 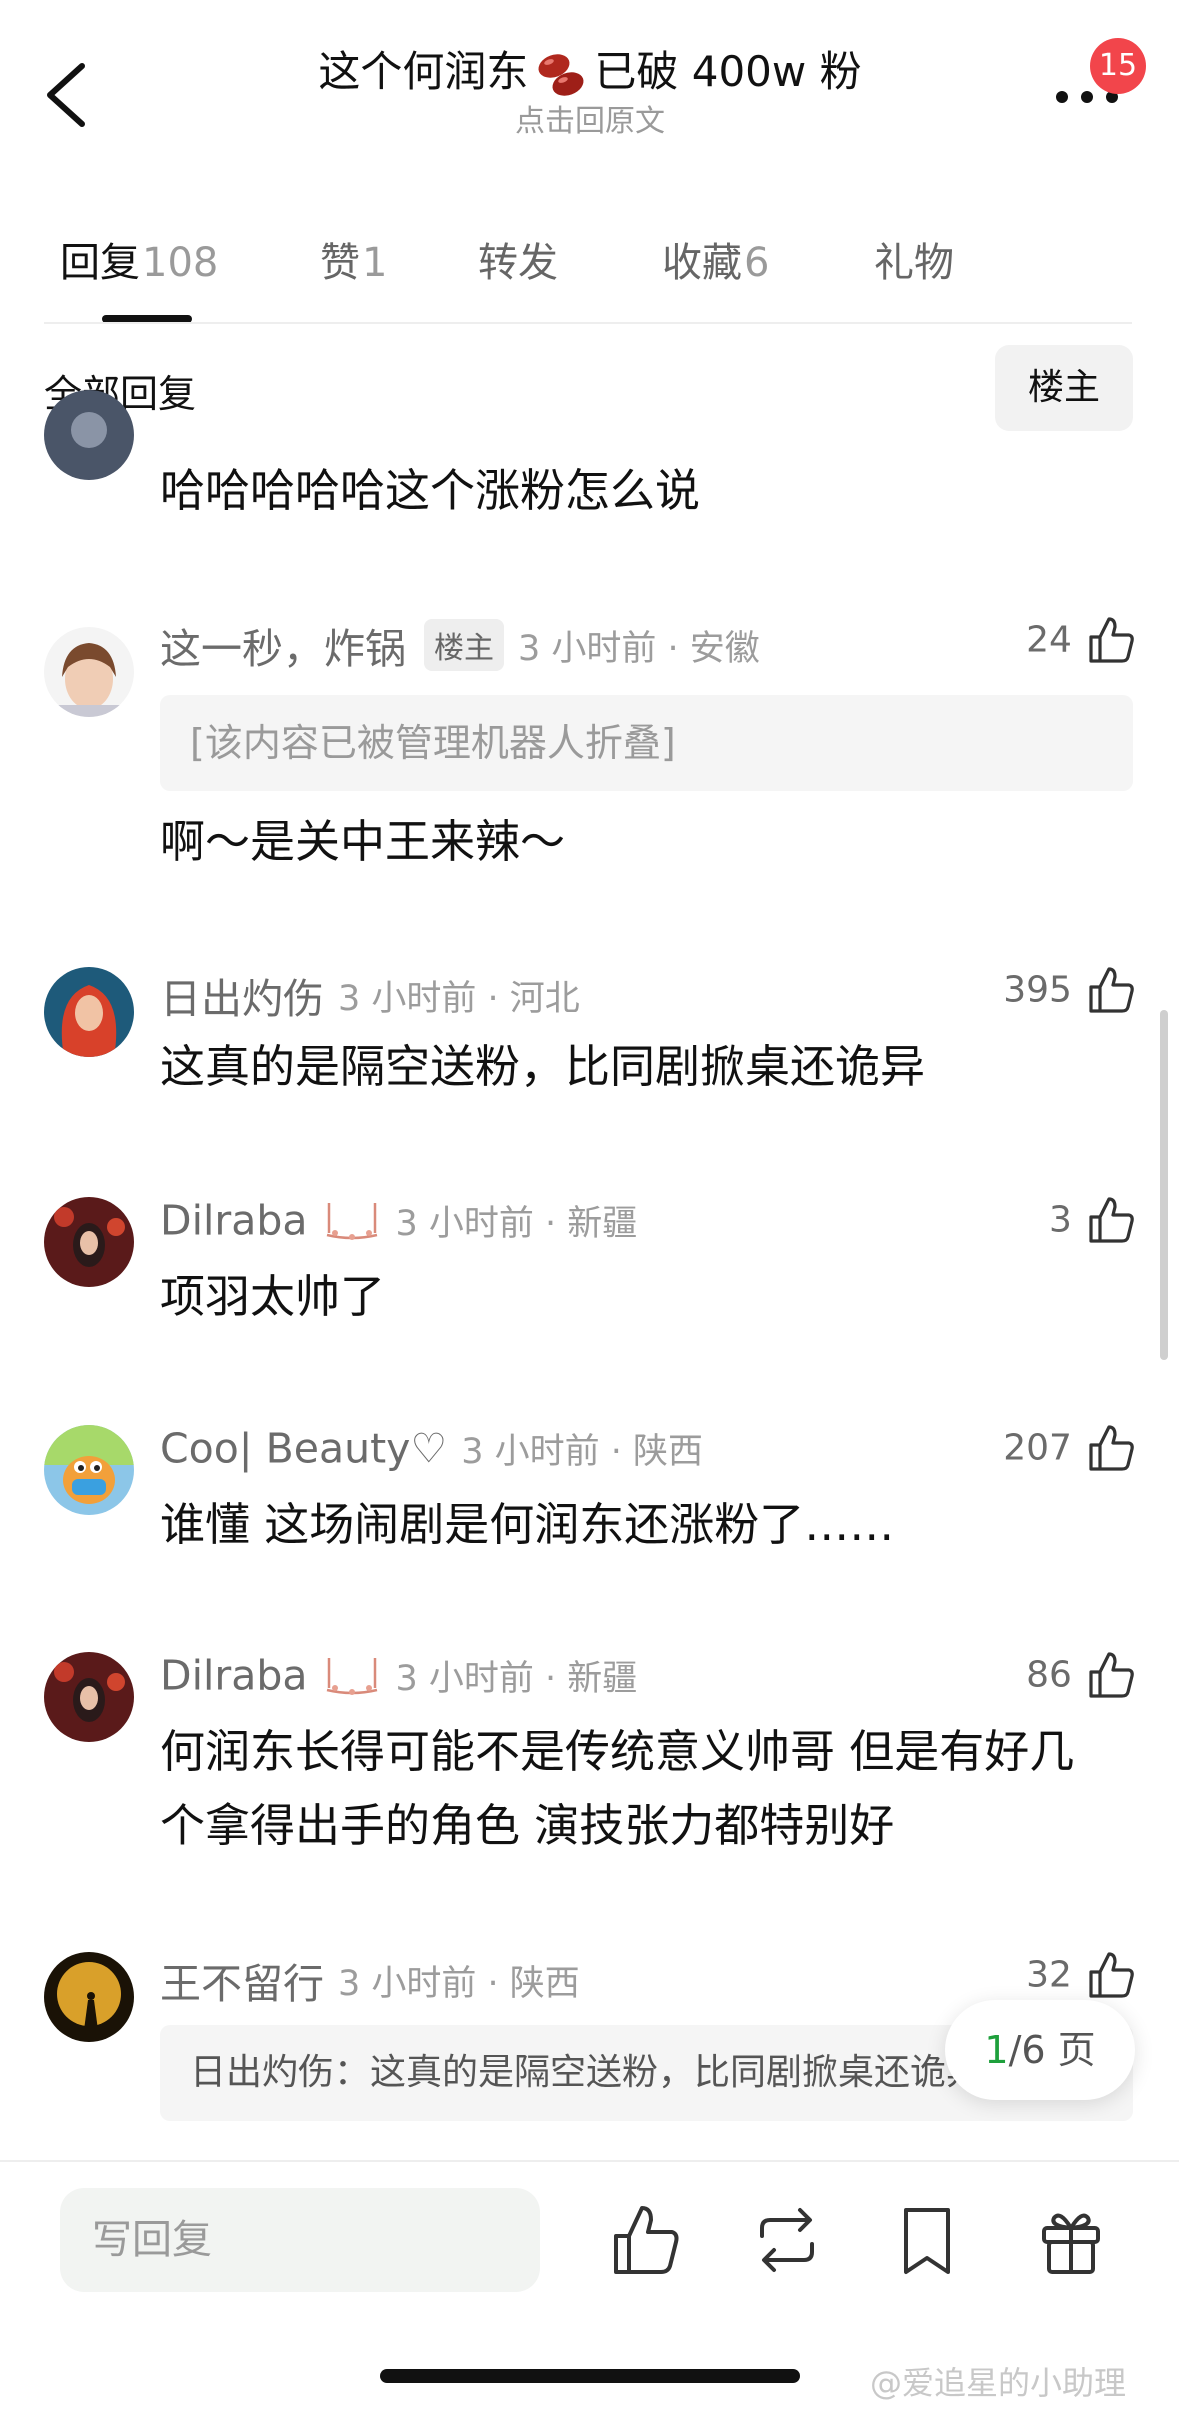 I want to click on interaction-tabs: 回复108 赞1 转发 收藏6 礼物, so click(x=589, y=270).